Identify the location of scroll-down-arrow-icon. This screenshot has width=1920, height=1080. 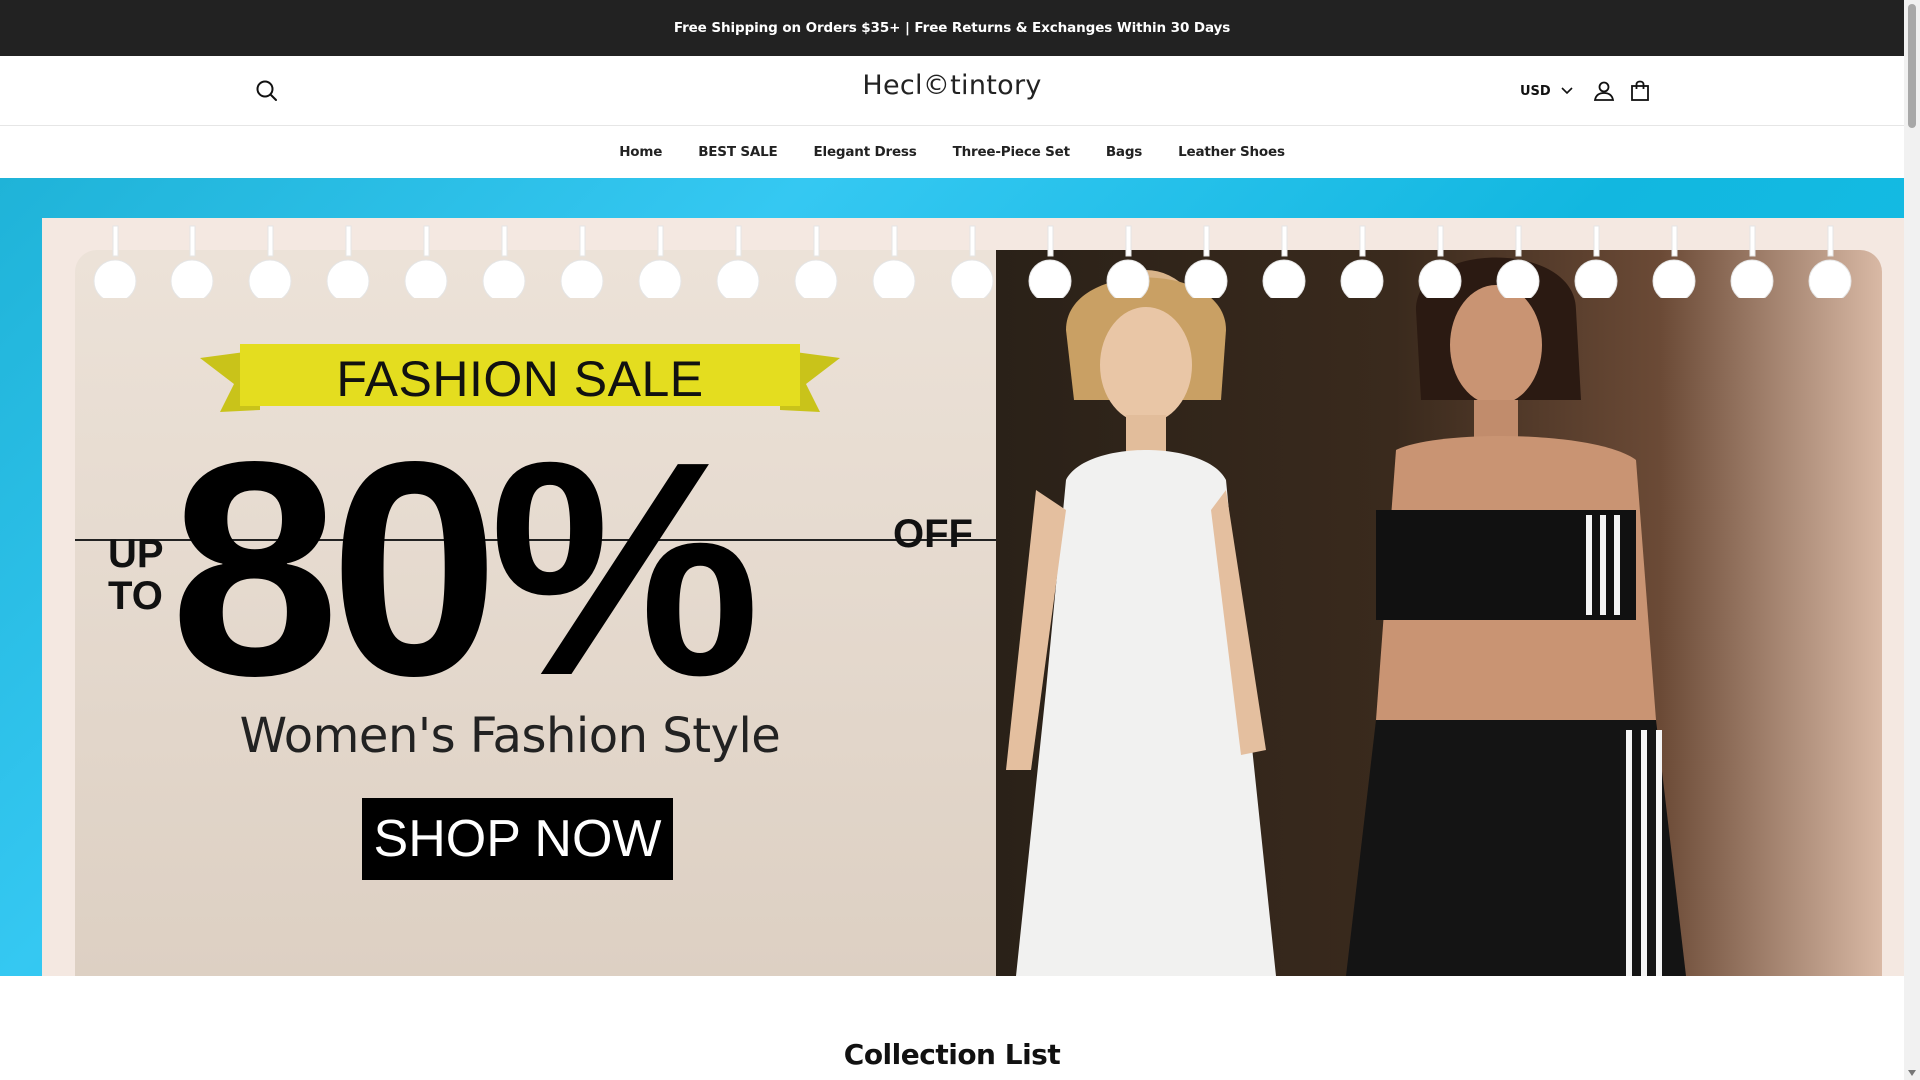
(1912, 1073).